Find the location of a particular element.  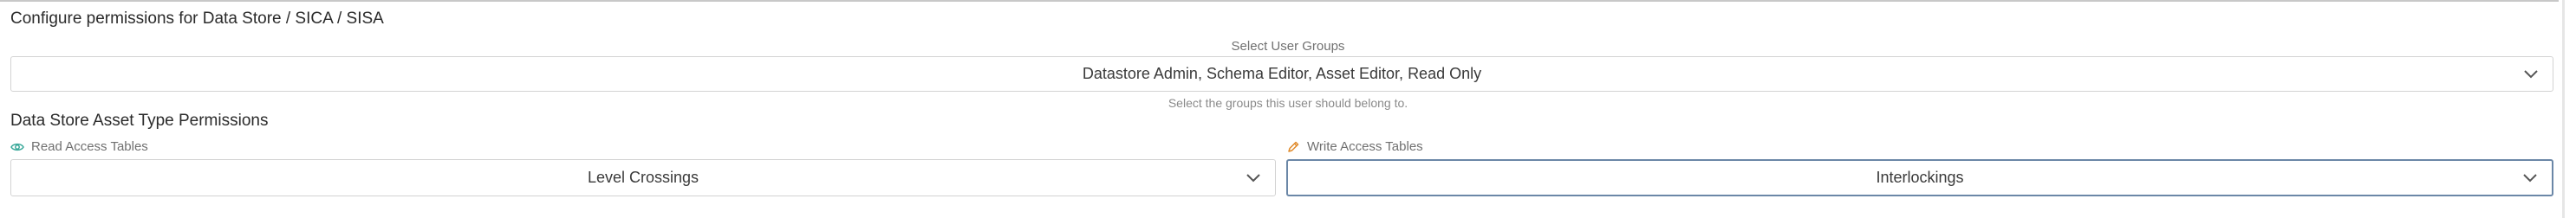

eye-icon is located at coordinates (17, 147).